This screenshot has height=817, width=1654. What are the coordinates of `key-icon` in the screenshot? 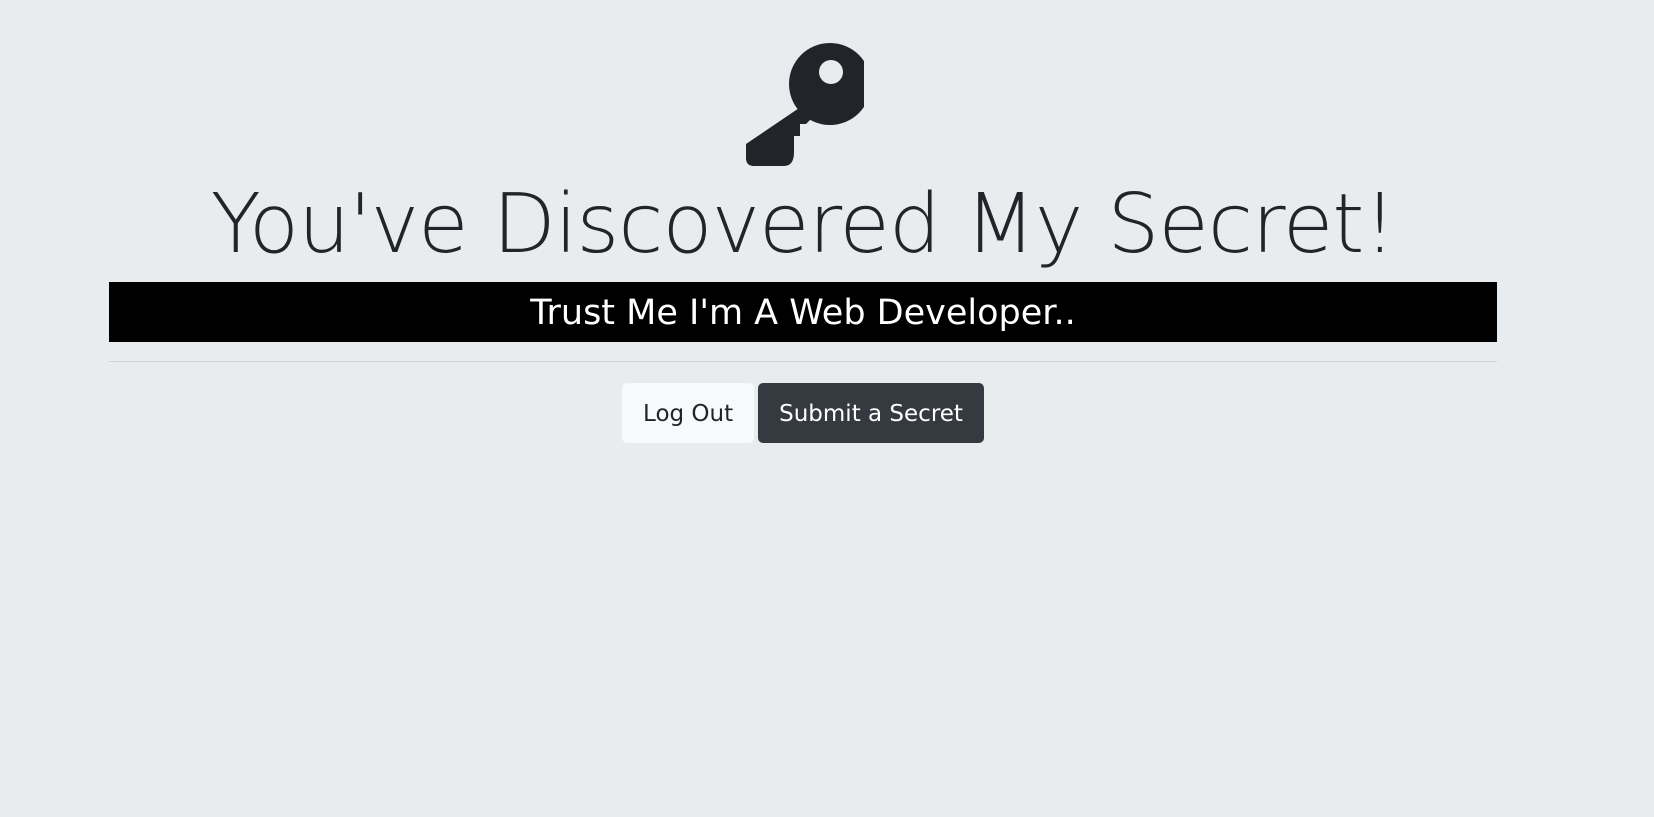 It's located at (803, 104).